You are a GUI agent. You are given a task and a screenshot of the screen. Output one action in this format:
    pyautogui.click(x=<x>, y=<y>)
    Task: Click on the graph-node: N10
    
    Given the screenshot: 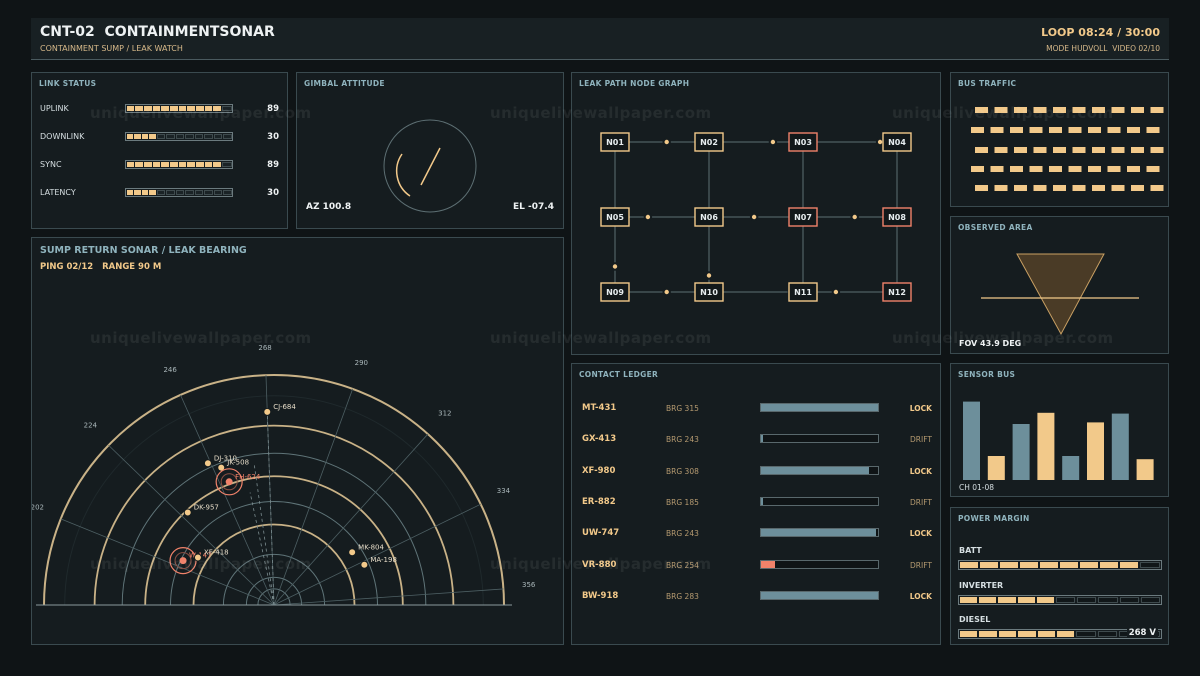 What is the action you would take?
    pyautogui.click(x=709, y=292)
    